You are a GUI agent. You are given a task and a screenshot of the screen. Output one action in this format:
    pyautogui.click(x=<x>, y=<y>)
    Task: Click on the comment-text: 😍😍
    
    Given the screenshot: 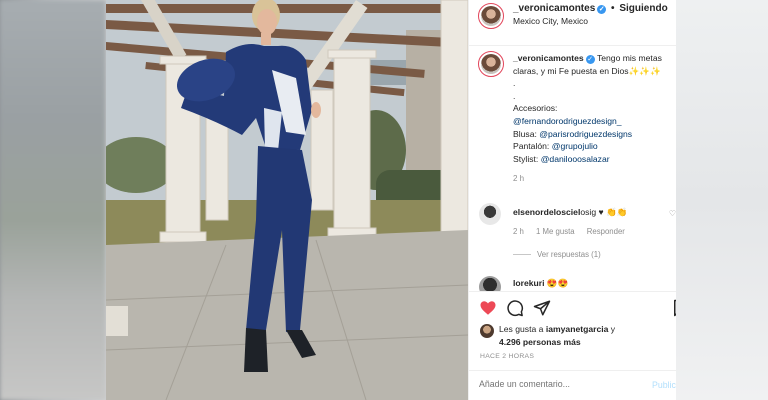 What is the action you would take?
    pyautogui.click(x=557, y=283)
    